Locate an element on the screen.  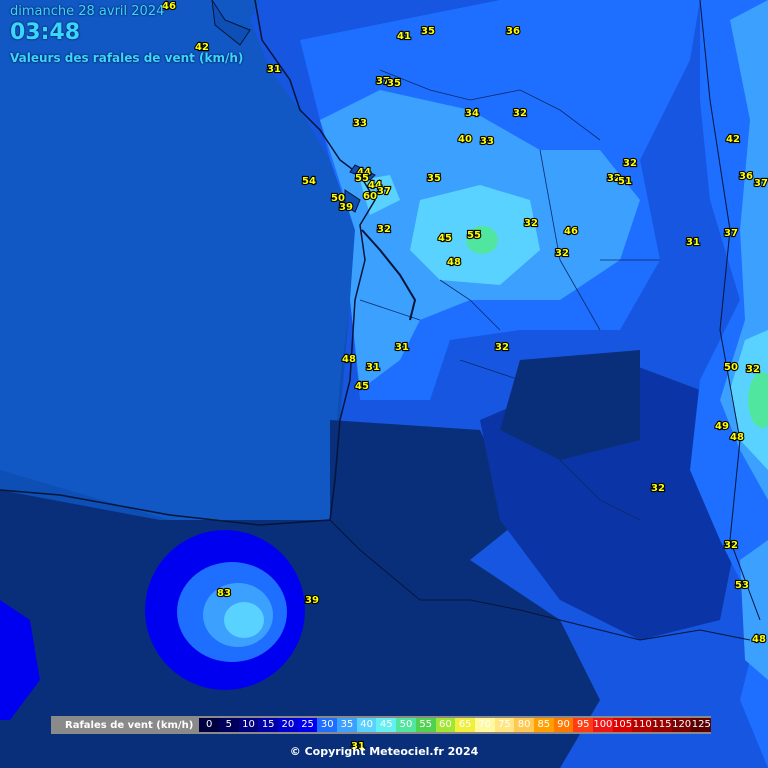
legend-step: 40 is located at coordinates (366, 725).